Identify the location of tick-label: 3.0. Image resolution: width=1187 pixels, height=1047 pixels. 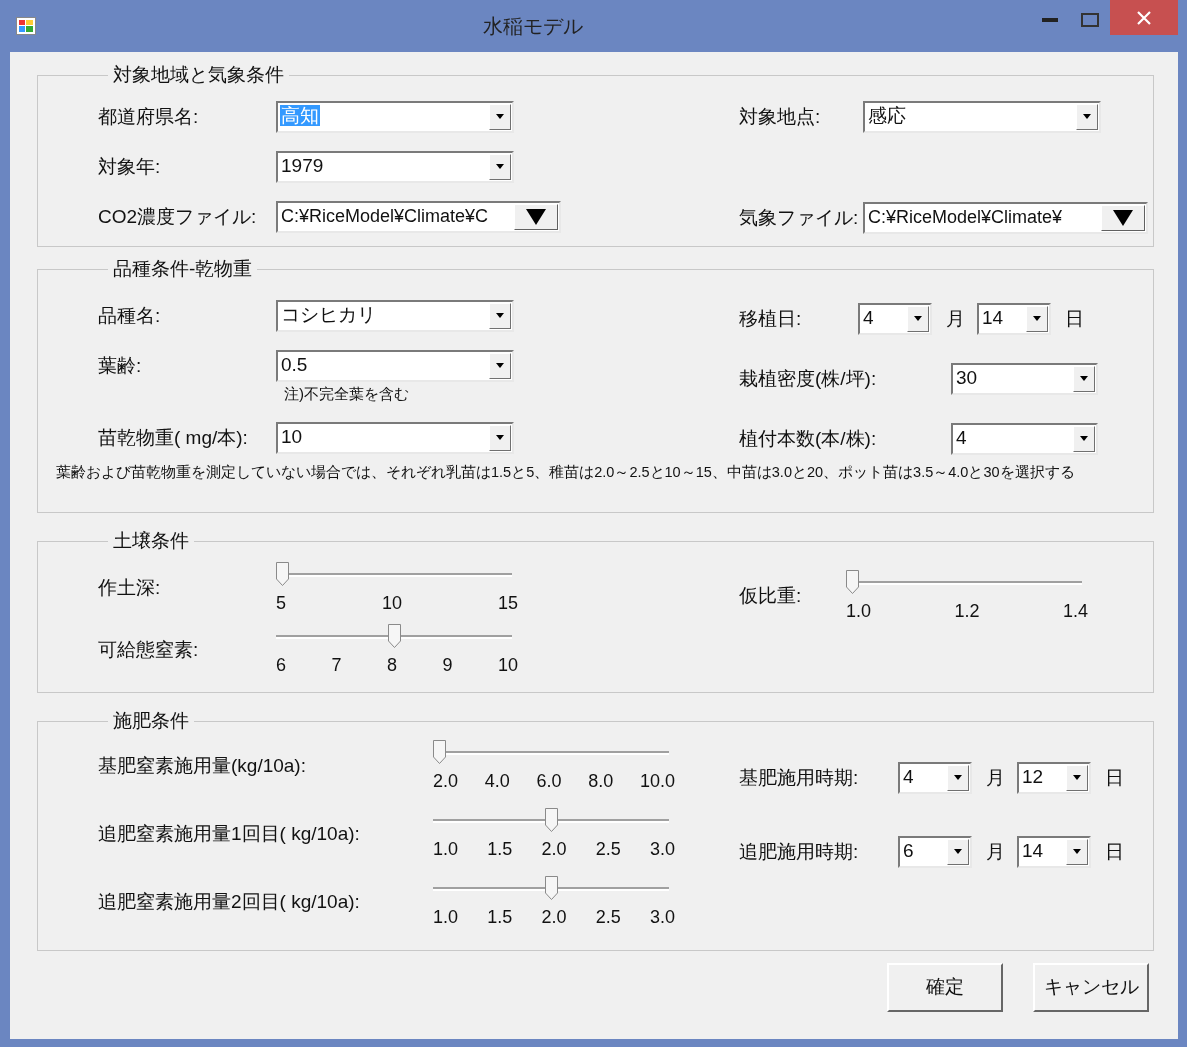
(662, 916).